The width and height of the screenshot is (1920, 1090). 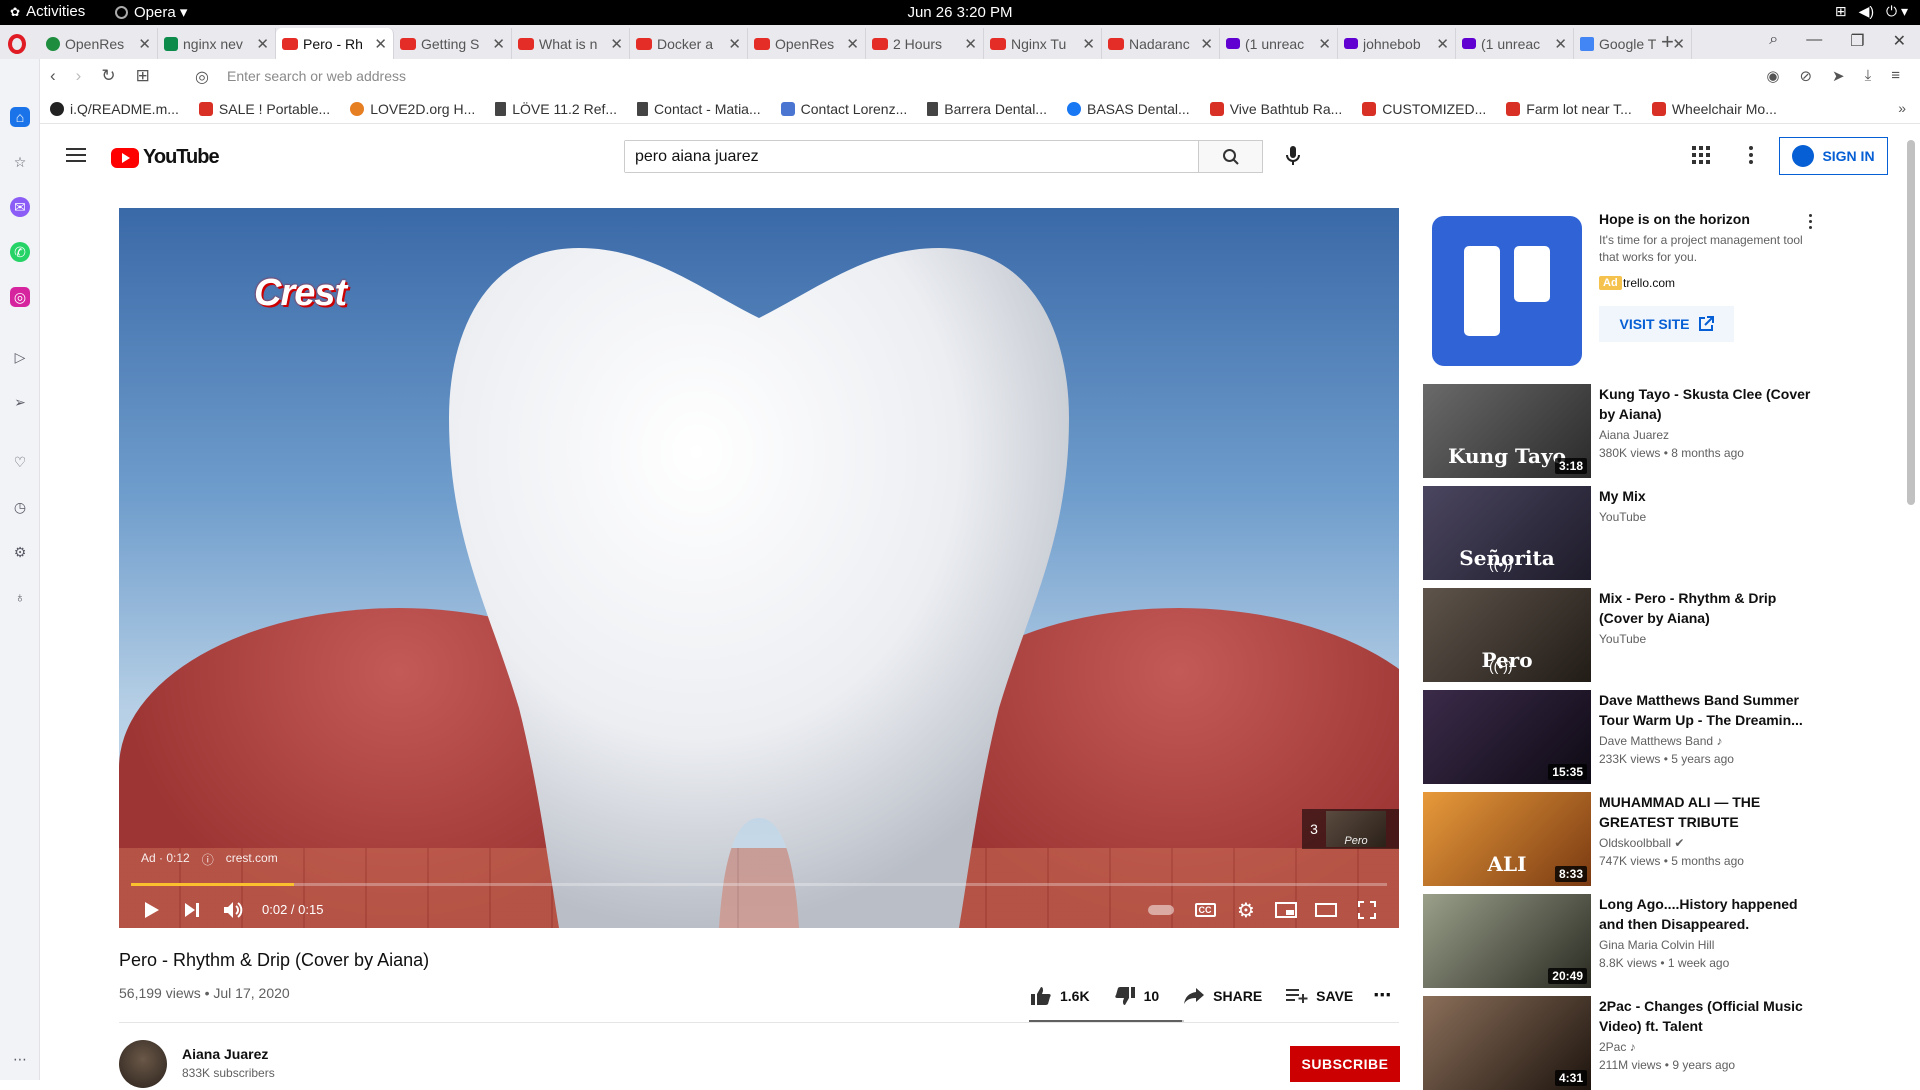 What do you see at coordinates (1656, 945) in the screenshot?
I see `recommendation-channel: Gina Maria Colvin Hill` at bounding box center [1656, 945].